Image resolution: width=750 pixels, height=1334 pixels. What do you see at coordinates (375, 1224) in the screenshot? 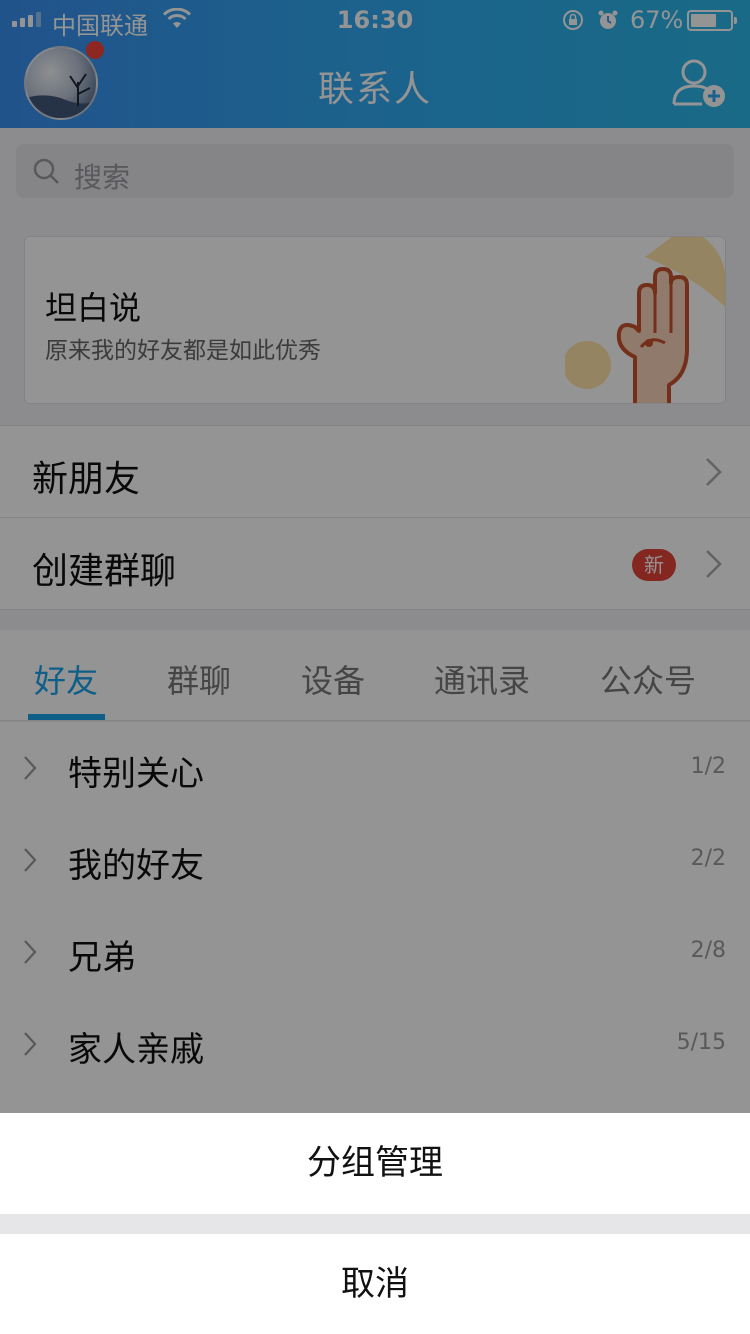
I see `action-sheet-separator` at bounding box center [375, 1224].